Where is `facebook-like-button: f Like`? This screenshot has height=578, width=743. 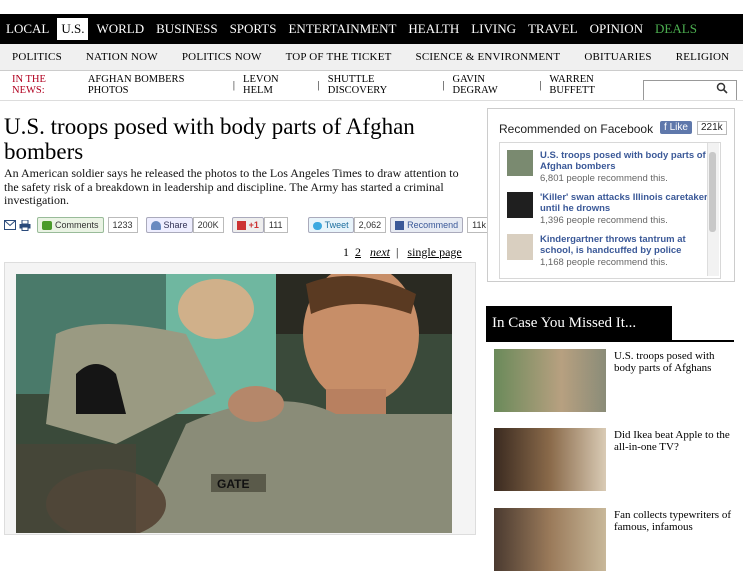 facebook-like-button: f Like is located at coordinates (676, 127).